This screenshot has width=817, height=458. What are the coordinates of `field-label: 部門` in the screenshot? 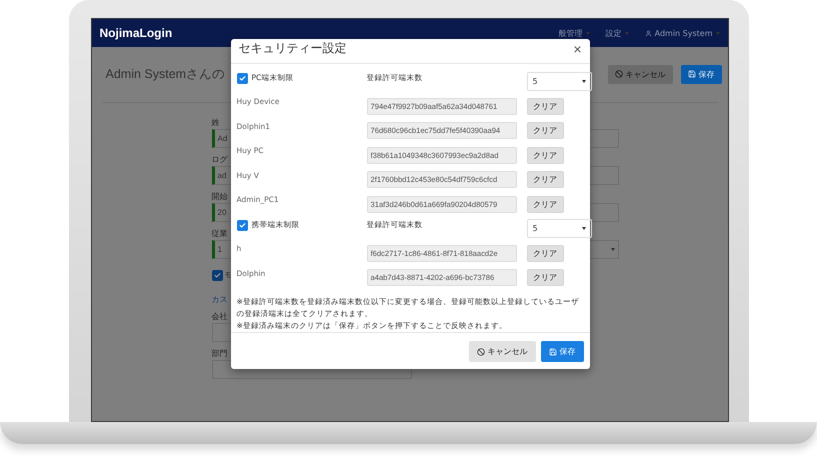 It's located at (220, 353).